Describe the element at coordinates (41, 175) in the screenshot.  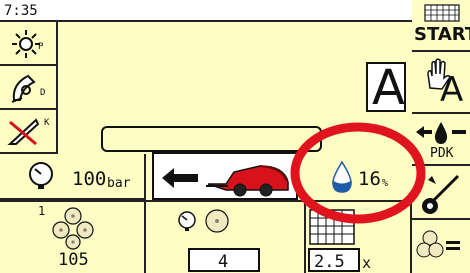
I see `pressure-gauge-icon` at that location.